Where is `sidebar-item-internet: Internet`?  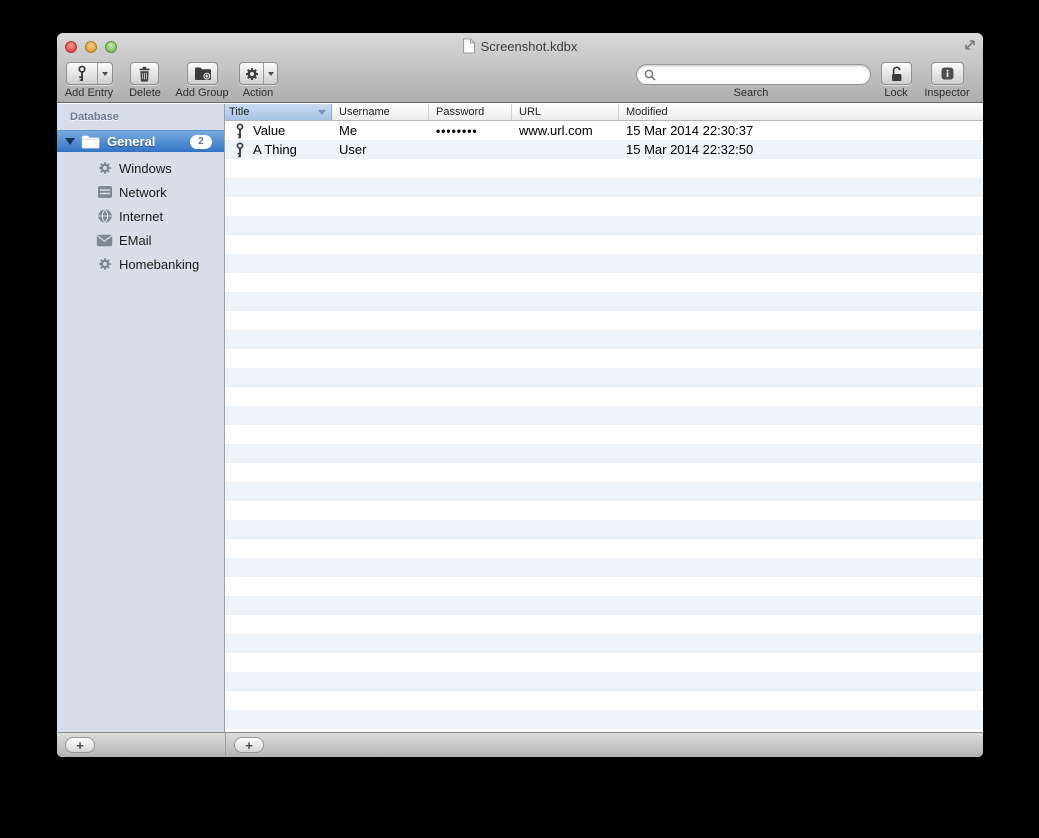 sidebar-item-internet: Internet is located at coordinates (140, 216).